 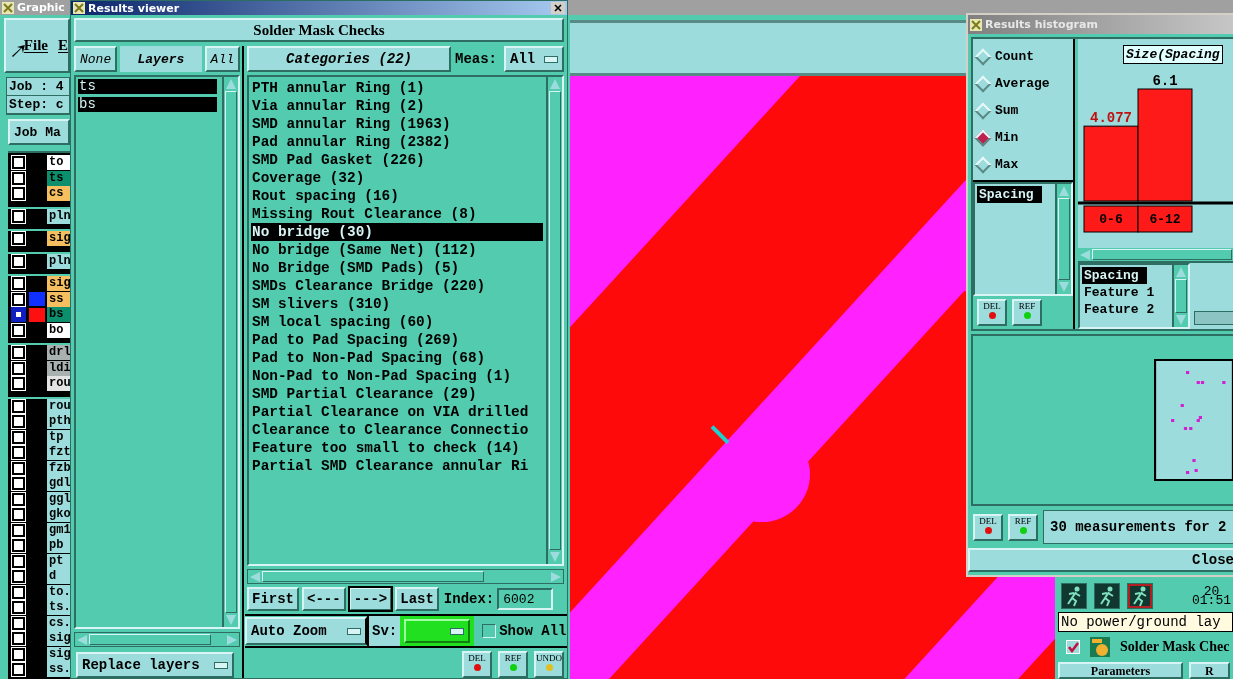 What do you see at coordinates (58, 163) in the screenshot?
I see `layer-name: to` at bounding box center [58, 163].